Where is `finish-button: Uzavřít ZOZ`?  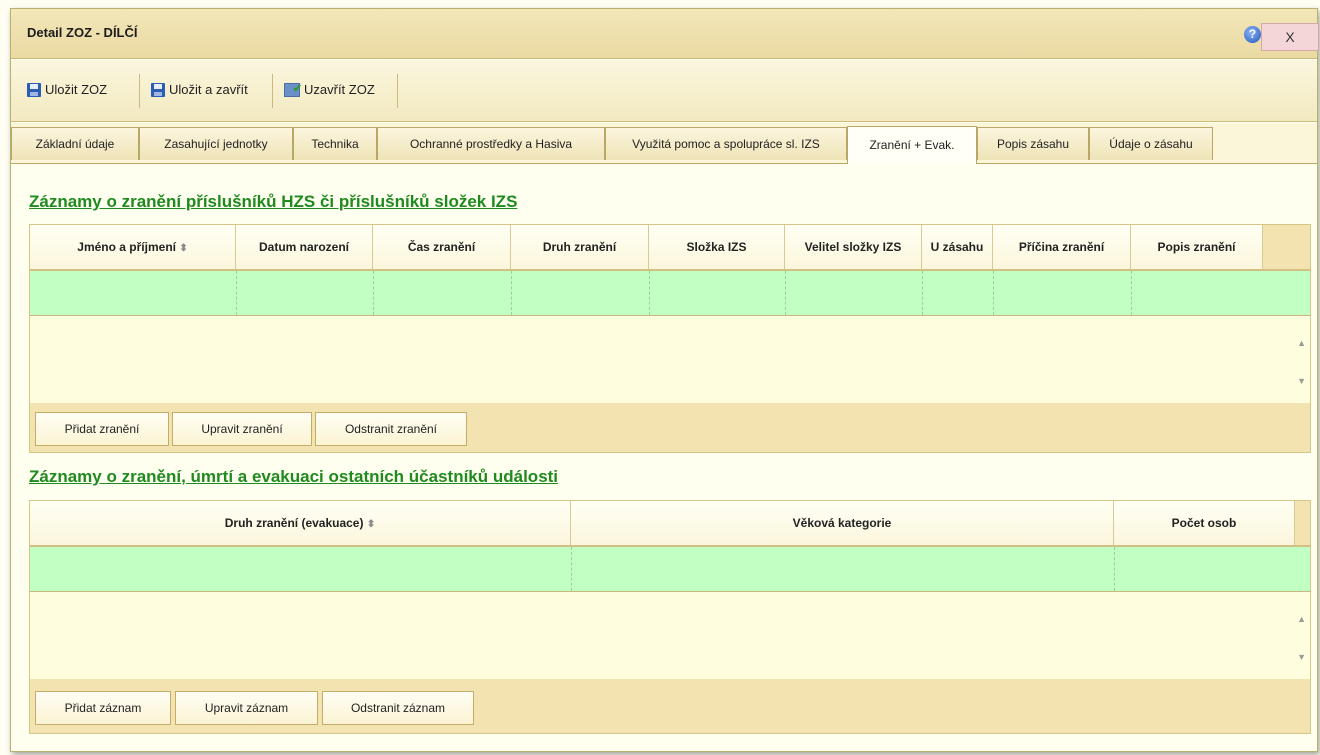
finish-button: Uzavřít ZOZ is located at coordinates (329, 89).